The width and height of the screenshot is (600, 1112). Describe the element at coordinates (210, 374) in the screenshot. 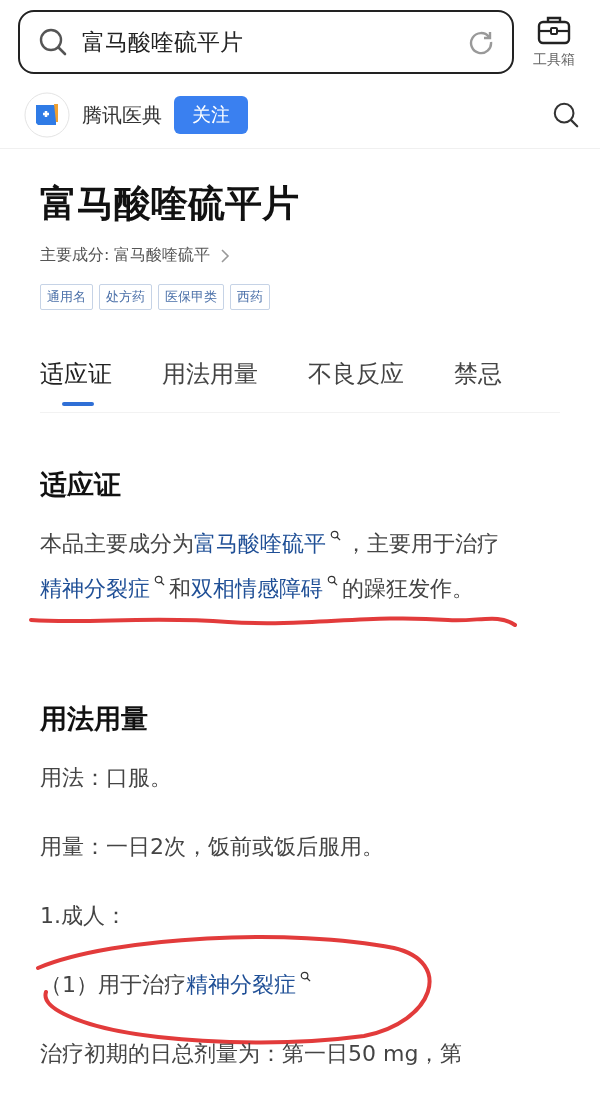

I see `tab: 用法用量` at that location.